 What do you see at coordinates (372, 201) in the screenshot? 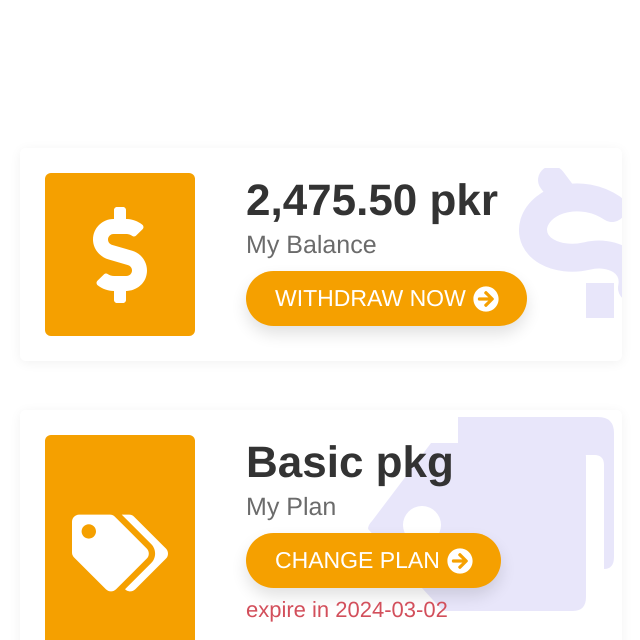
I see `card-title: 2,475.50 pkr` at bounding box center [372, 201].